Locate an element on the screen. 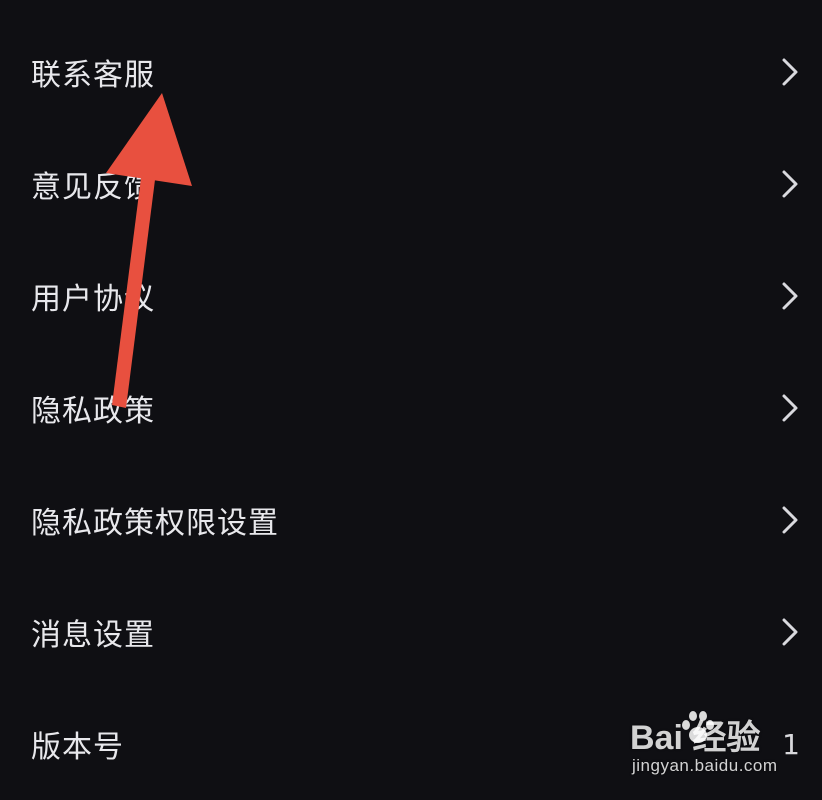 Image resolution: width=822 pixels, height=800 pixels. menu-item-label: 意见反馈 is located at coordinates (93, 187).